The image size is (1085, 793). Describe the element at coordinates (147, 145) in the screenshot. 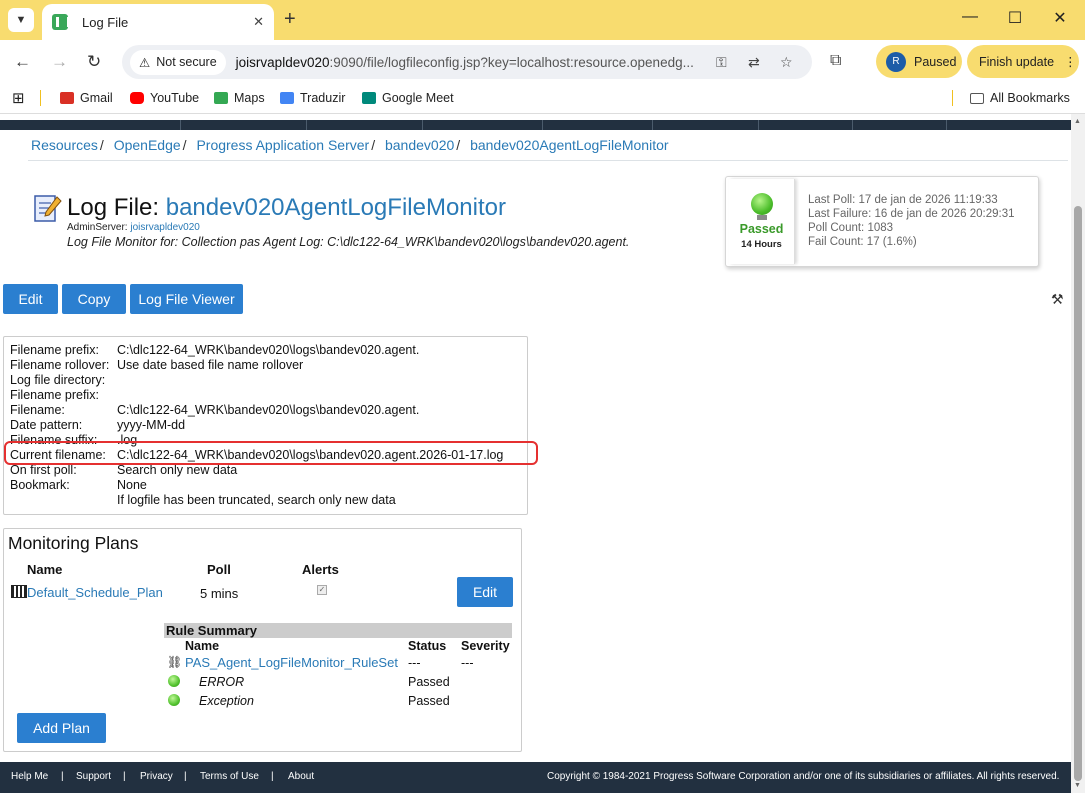

I see `breadcrumb-openedge: OpenEdge` at that location.